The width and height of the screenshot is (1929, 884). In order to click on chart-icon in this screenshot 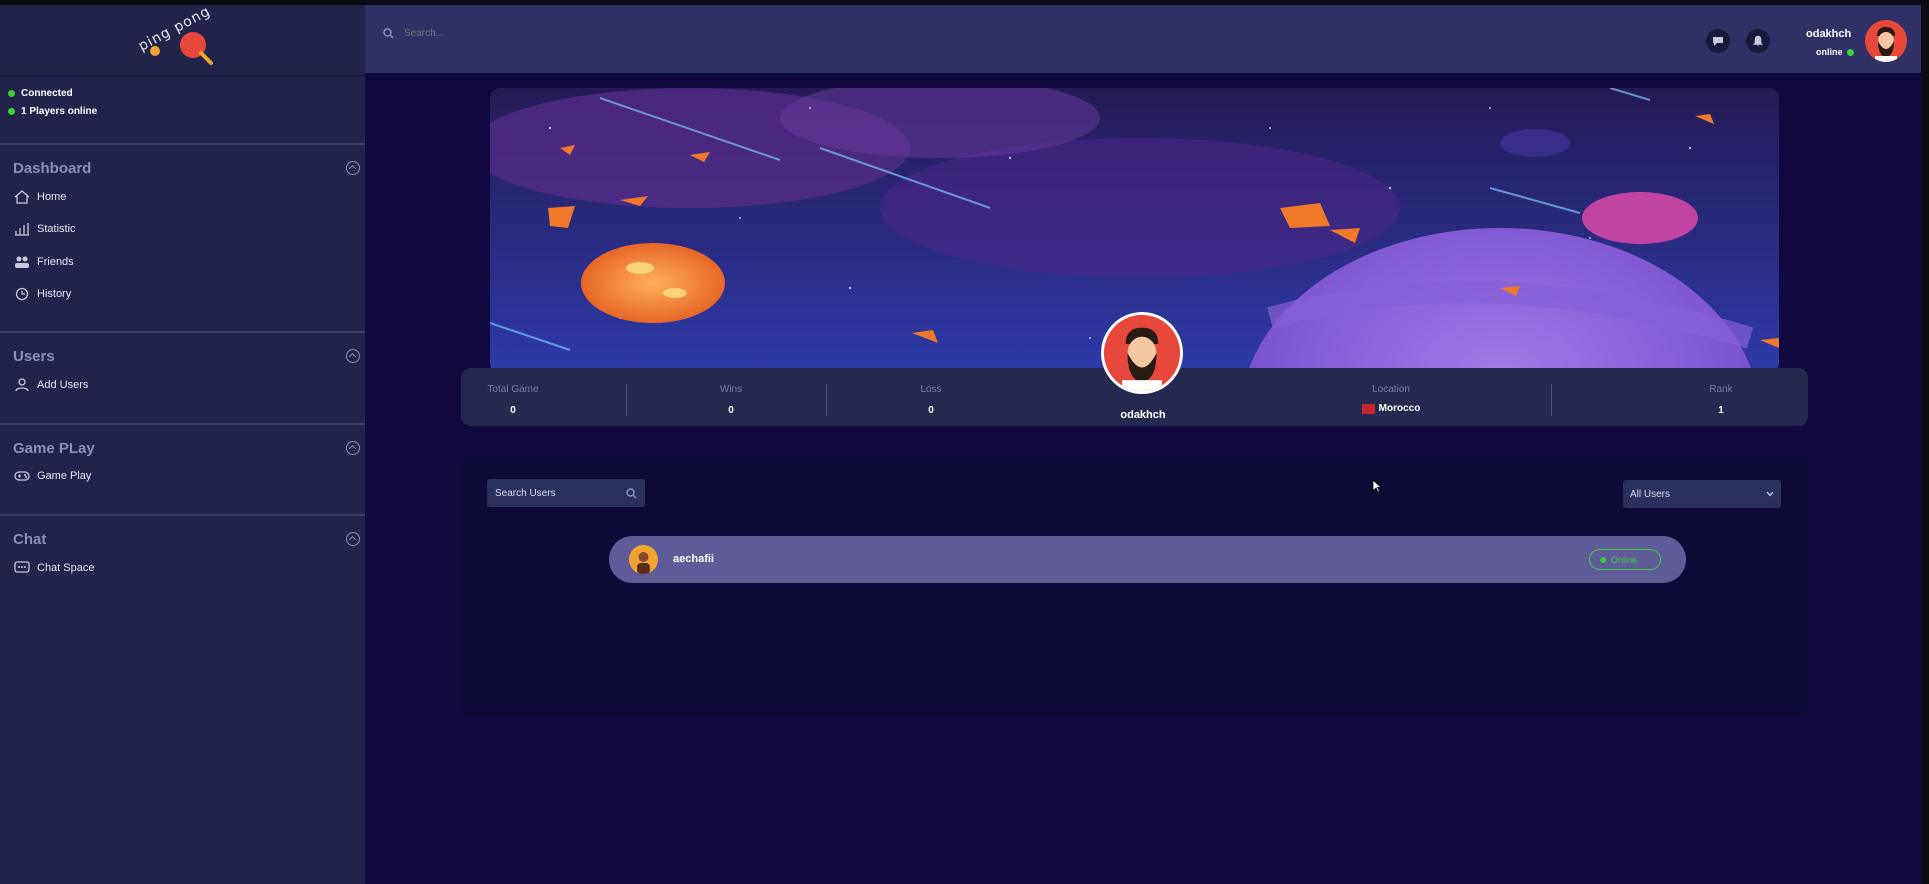, I will do `click(22, 229)`.